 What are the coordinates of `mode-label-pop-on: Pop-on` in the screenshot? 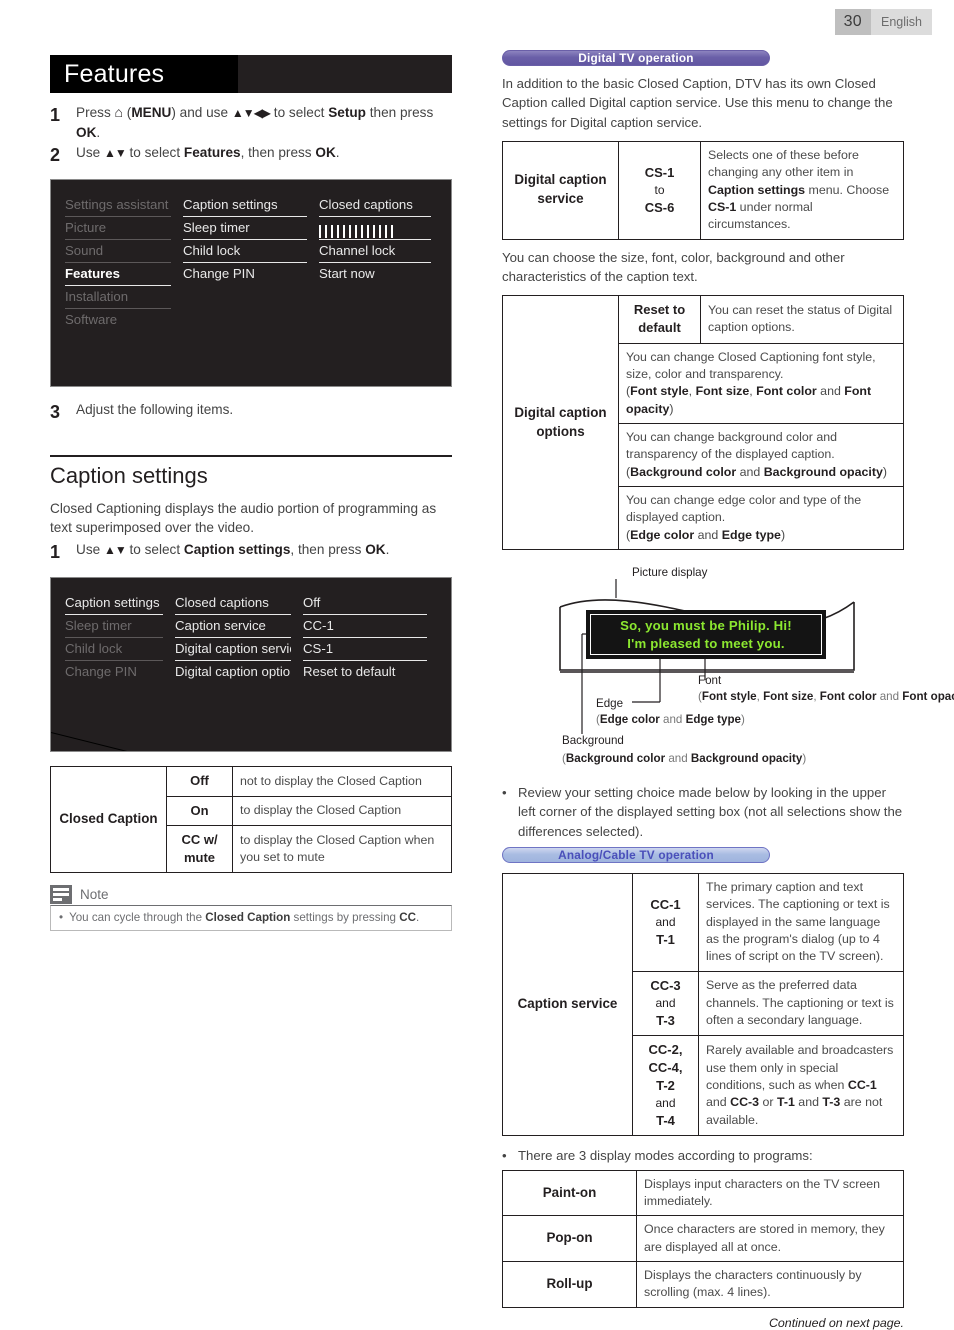 It's located at (569, 1239).